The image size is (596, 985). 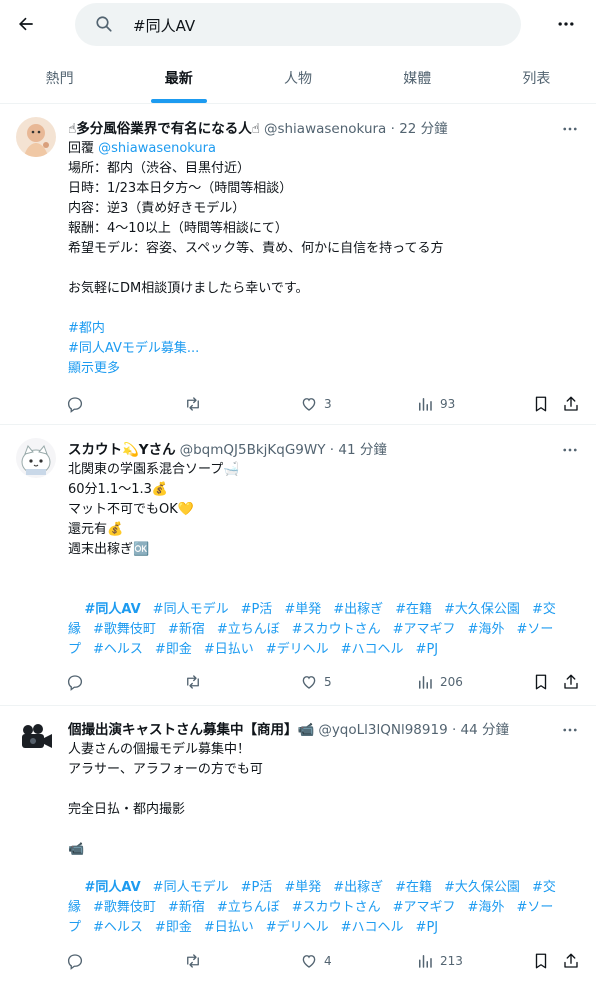 I want to click on search-box, so click(x=298, y=24).